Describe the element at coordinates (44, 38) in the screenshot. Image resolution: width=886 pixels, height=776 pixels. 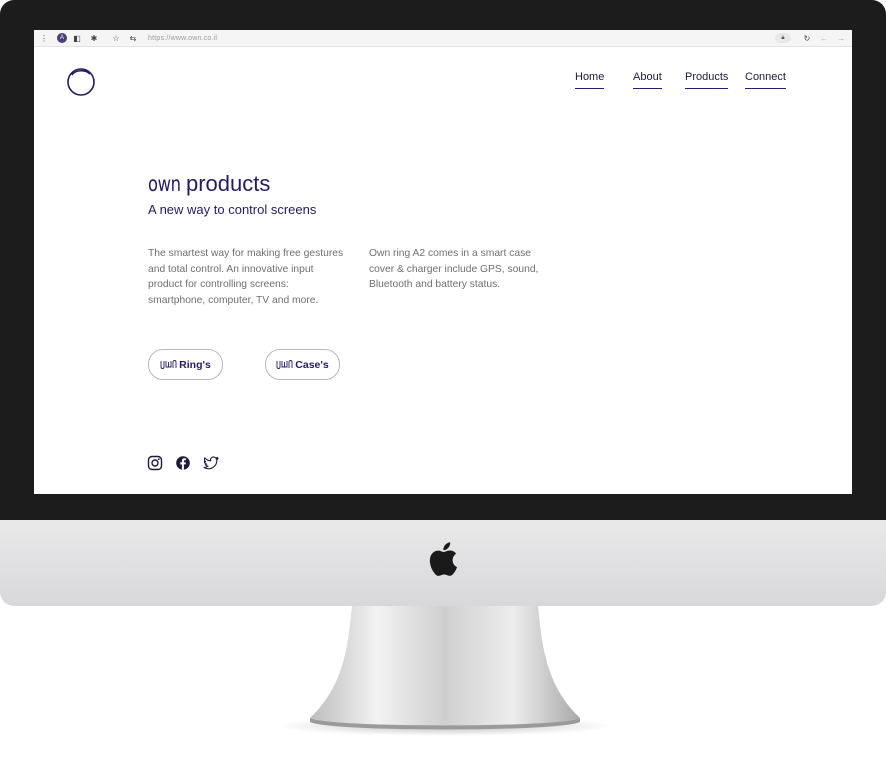
I see `menu-dots-icon: ⋮` at that location.